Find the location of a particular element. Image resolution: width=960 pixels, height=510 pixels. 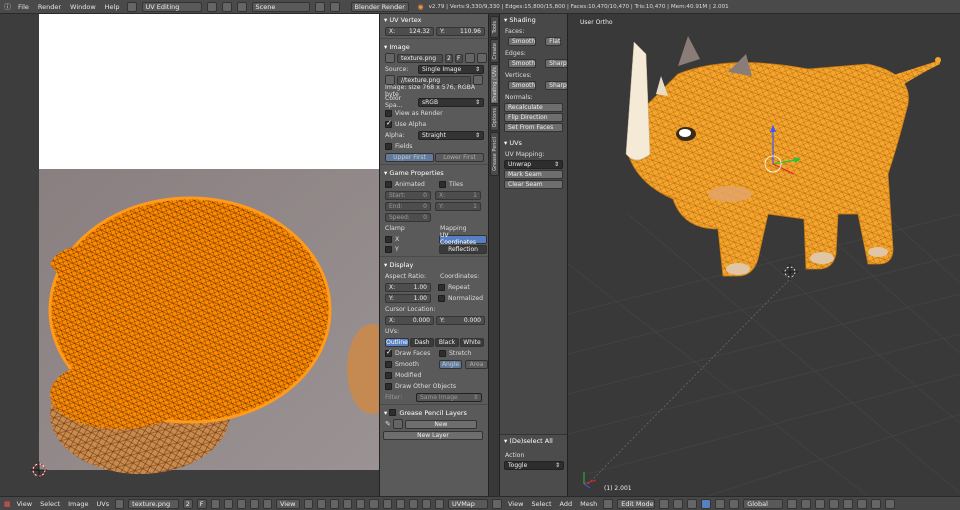

editor-type-uv-icon: ▦ is located at coordinates (7, 504).